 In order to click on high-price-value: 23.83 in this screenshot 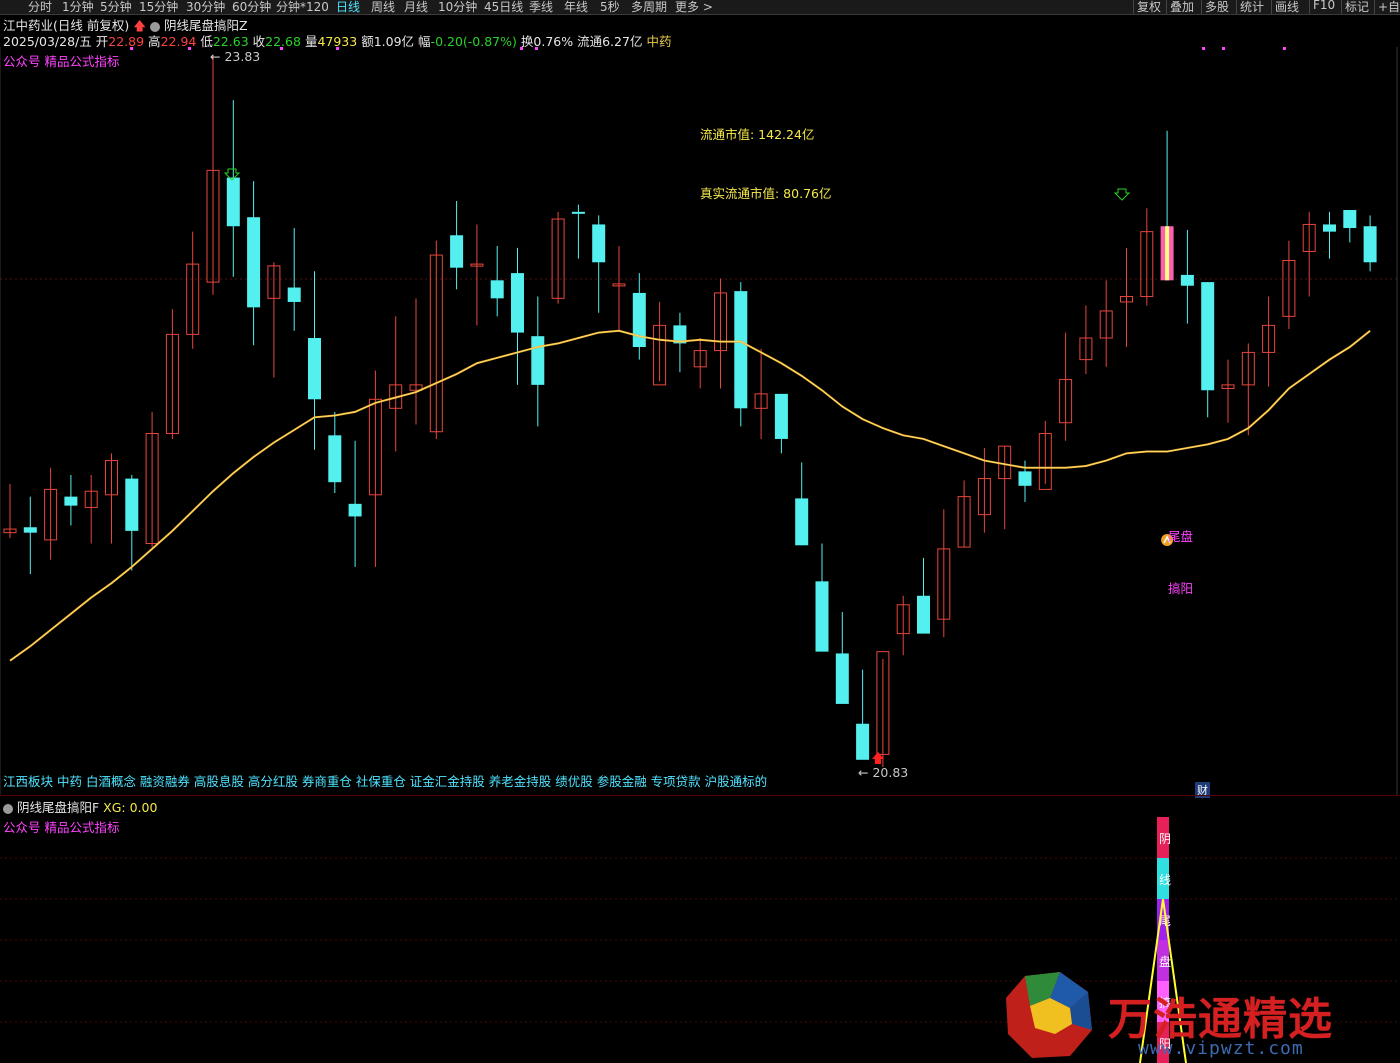, I will do `click(242, 56)`.